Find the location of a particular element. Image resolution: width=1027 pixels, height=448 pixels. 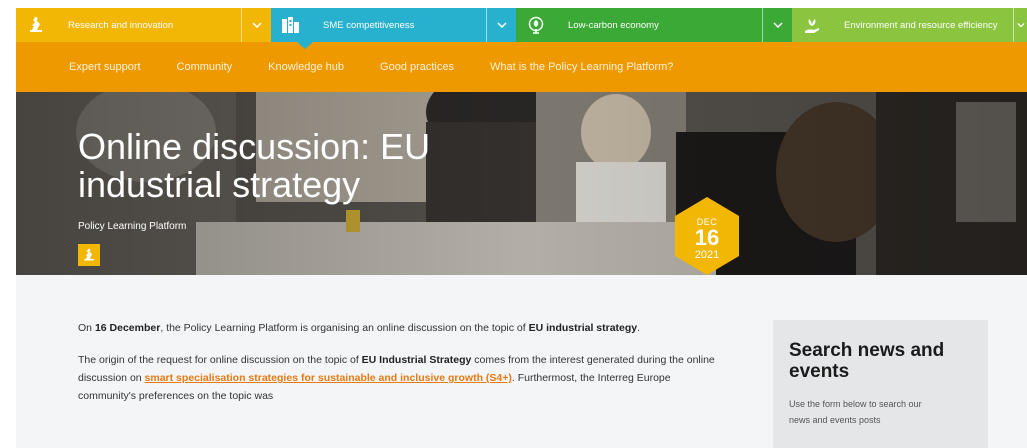

page-category: Policy Learning Platform is located at coordinates (132, 226).